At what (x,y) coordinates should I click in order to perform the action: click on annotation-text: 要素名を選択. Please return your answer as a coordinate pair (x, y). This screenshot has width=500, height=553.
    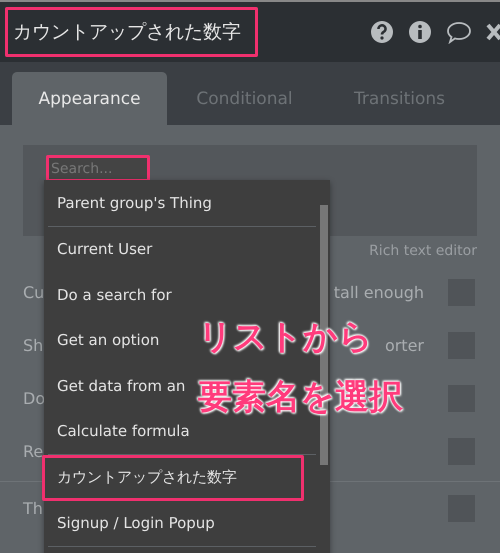
    Looking at the image, I should click on (300, 397).